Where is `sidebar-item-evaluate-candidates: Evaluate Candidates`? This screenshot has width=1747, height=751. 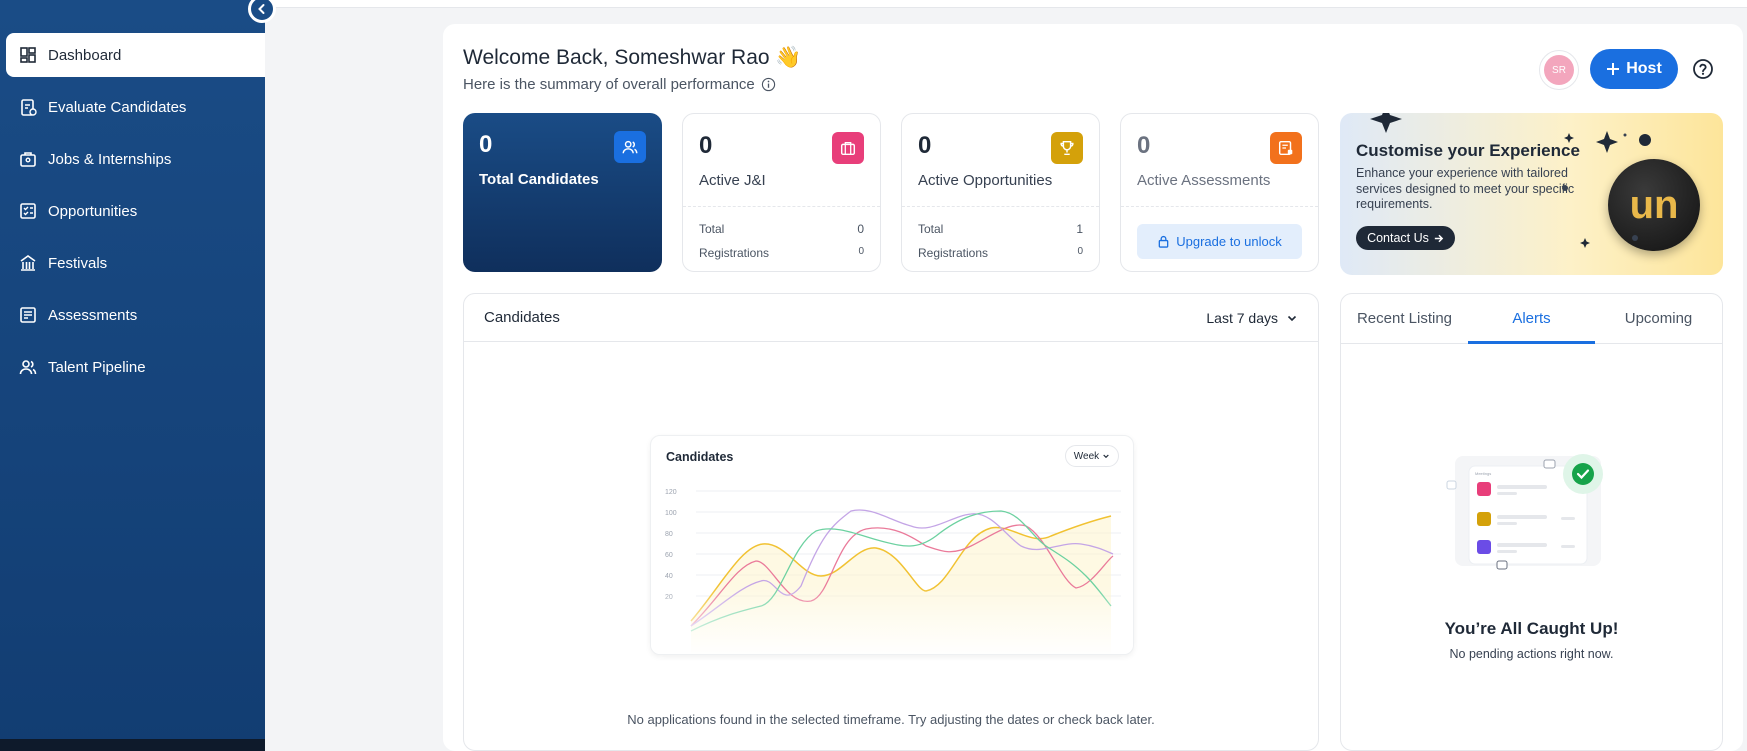
sidebar-item-evaluate-candidates: Evaluate Candidates is located at coordinates (132, 107).